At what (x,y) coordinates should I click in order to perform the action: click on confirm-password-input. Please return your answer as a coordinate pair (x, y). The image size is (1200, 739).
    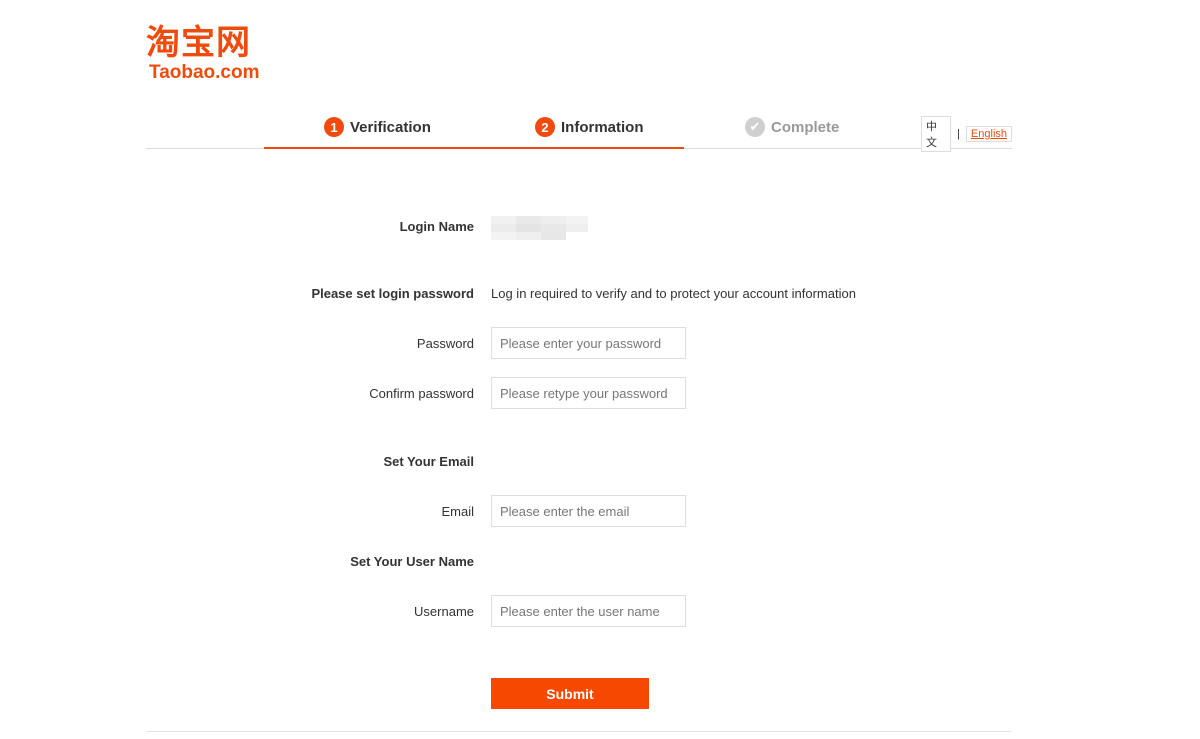
    Looking at the image, I should click on (588, 393).